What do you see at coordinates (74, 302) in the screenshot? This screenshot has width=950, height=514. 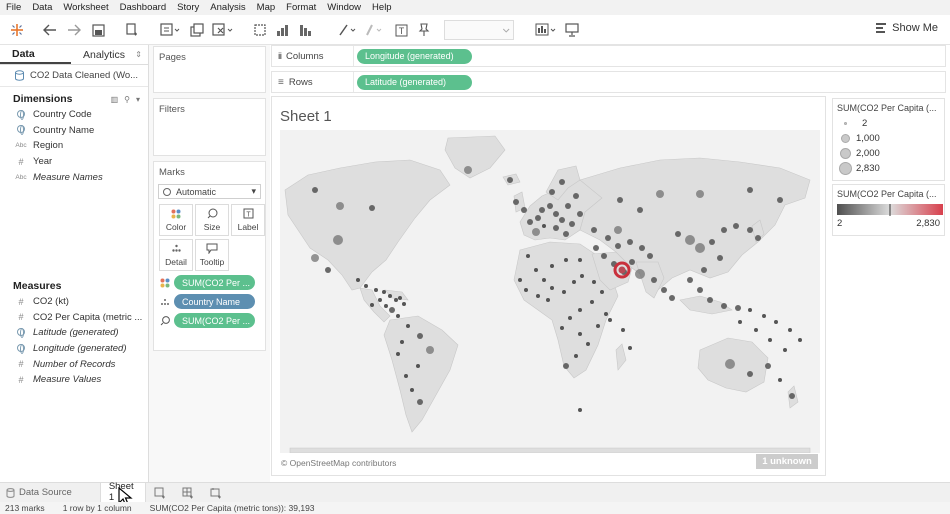 I see `field-item: # CO2 (kt)` at bounding box center [74, 302].